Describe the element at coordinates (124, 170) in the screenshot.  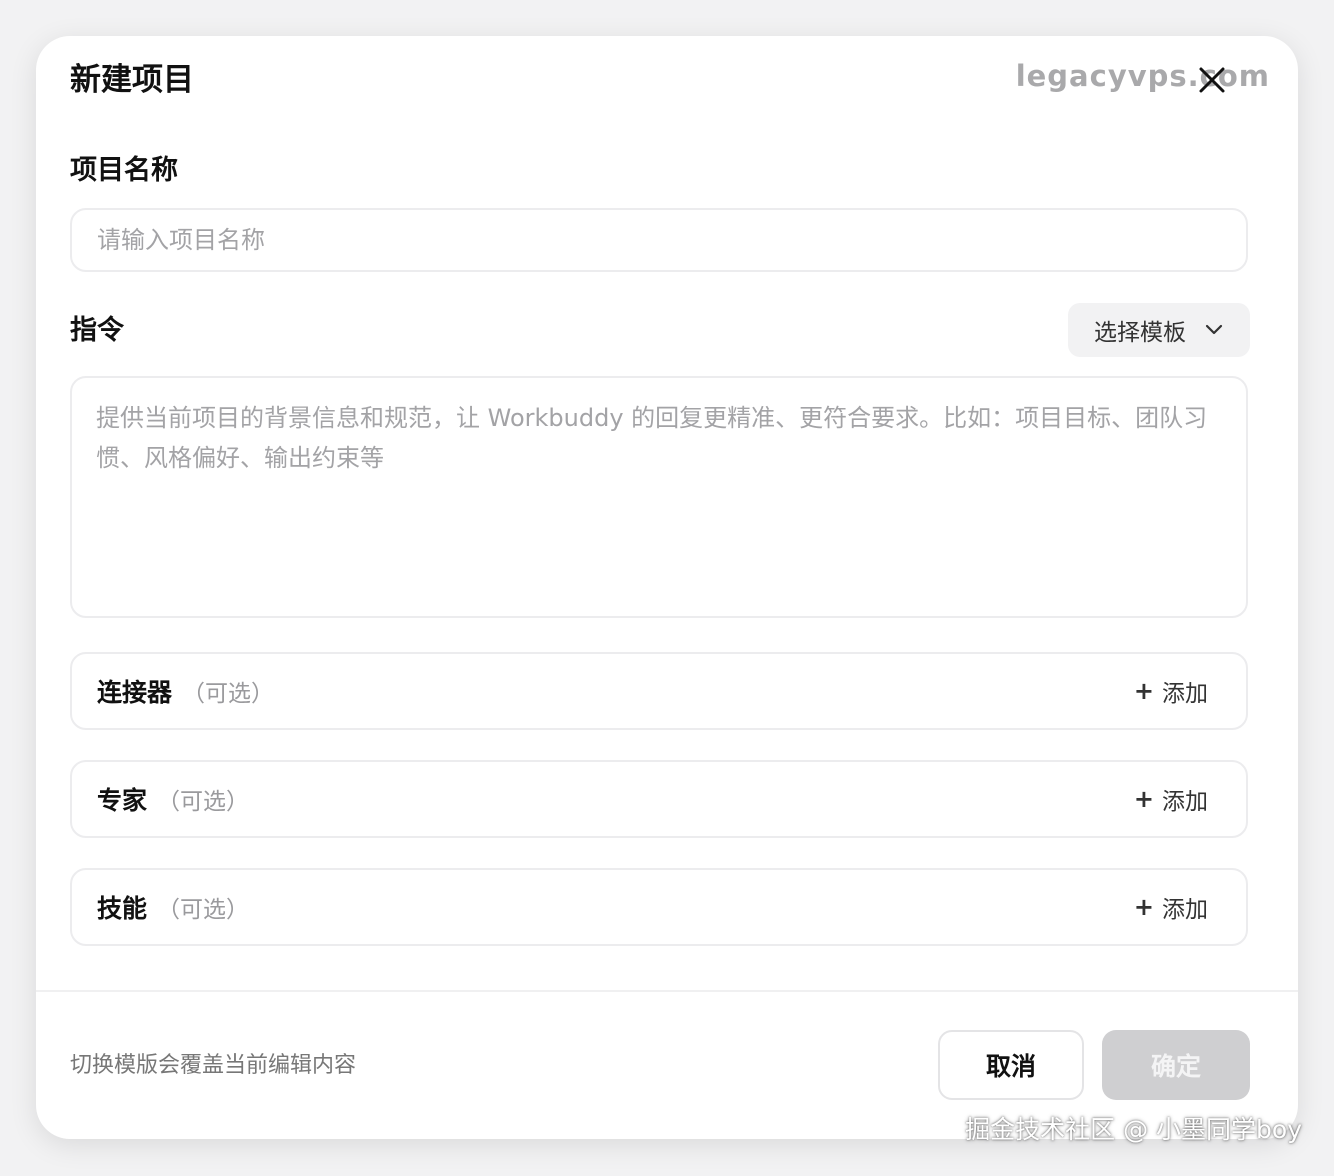
I see `project-name-label: 项目名称` at that location.